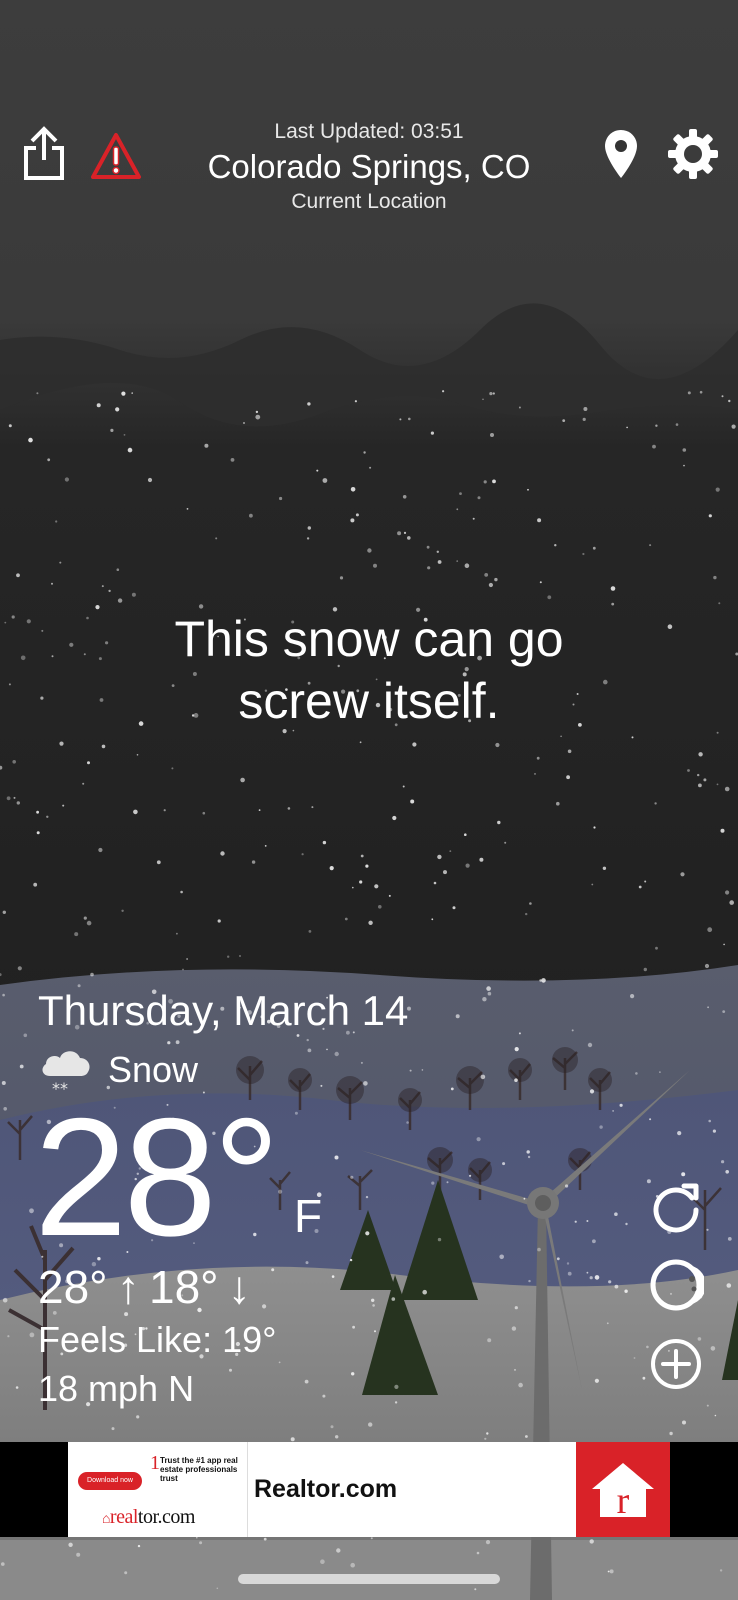  I want to click on house-icon: r, so click(623, 1491).